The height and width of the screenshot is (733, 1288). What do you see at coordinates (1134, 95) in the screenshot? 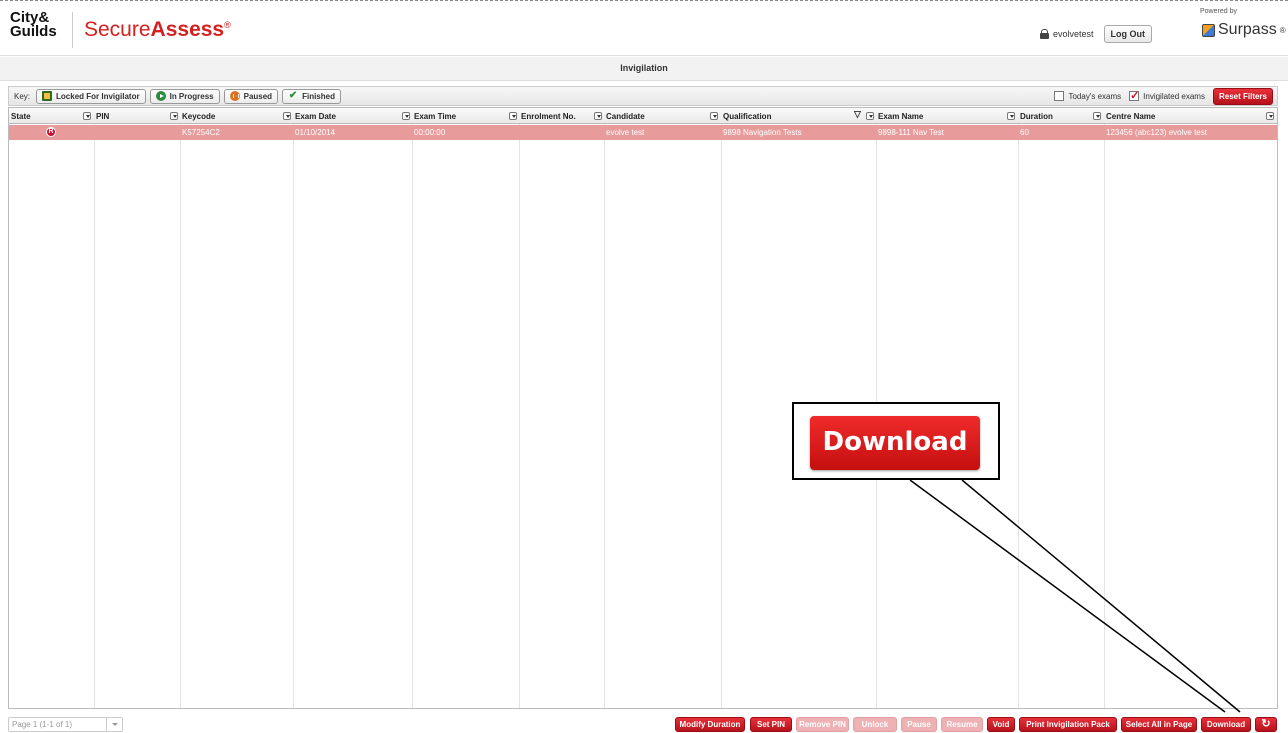
I see `invigilated-exams-checkbox` at bounding box center [1134, 95].